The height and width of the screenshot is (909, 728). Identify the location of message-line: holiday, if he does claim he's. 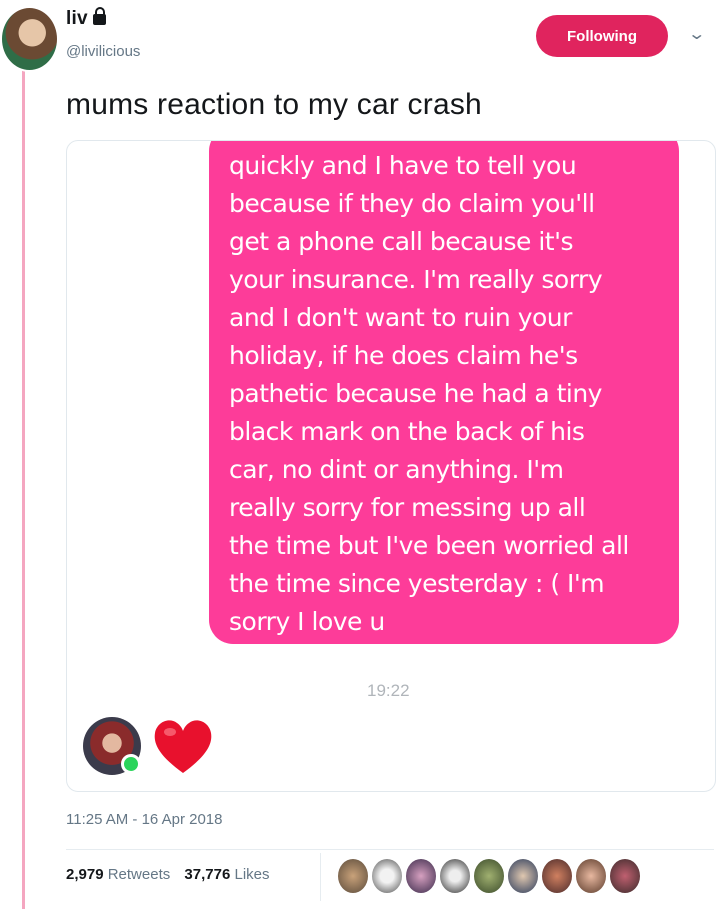
(403, 355).